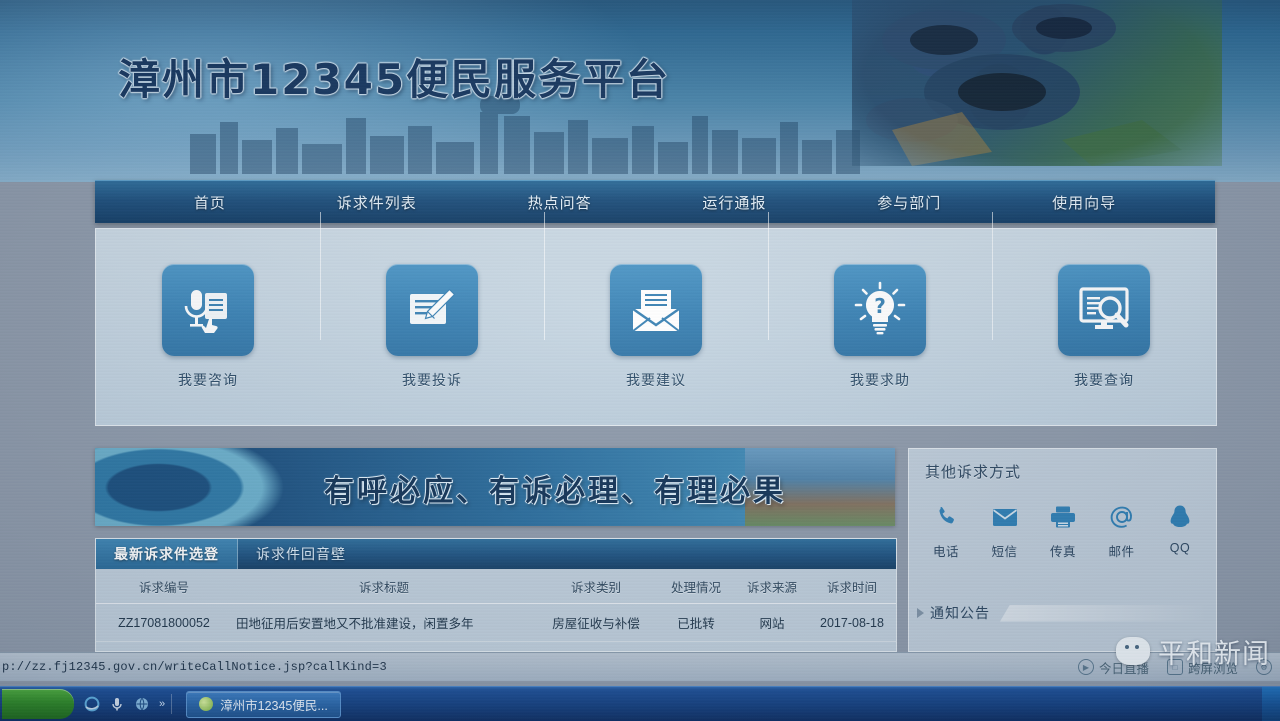 The width and height of the screenshot is (1280, 721). What do you see at coordinates (909, 202) in the screenshot?
I see `nav-item-departments: 参与部门` at bounding box center [909, 202].